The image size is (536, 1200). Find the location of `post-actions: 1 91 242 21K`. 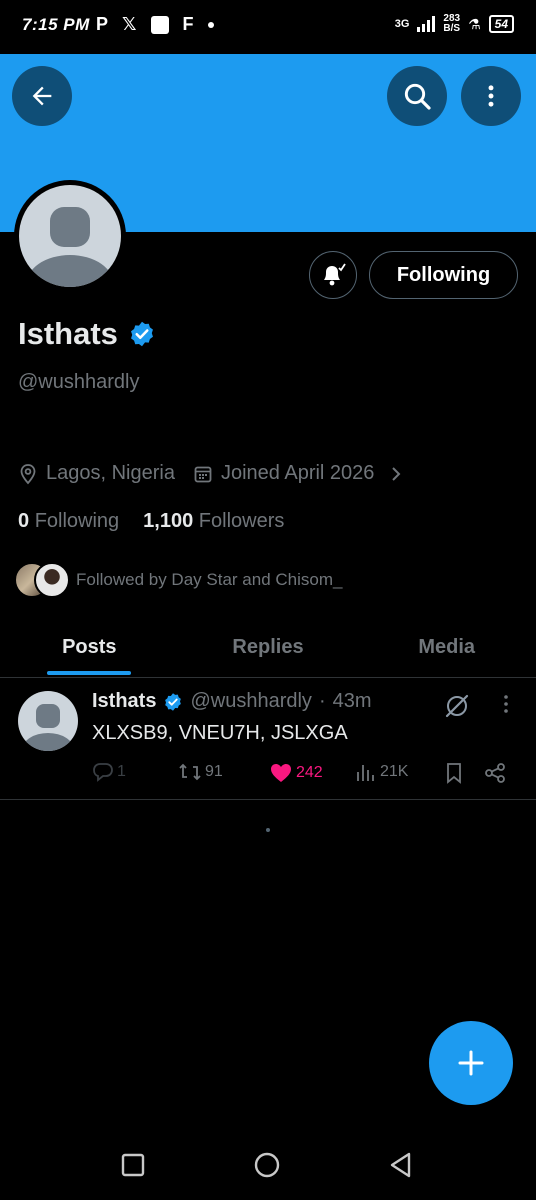

post-actions: 1 91 242 21K is located at coordinates (302, 774).